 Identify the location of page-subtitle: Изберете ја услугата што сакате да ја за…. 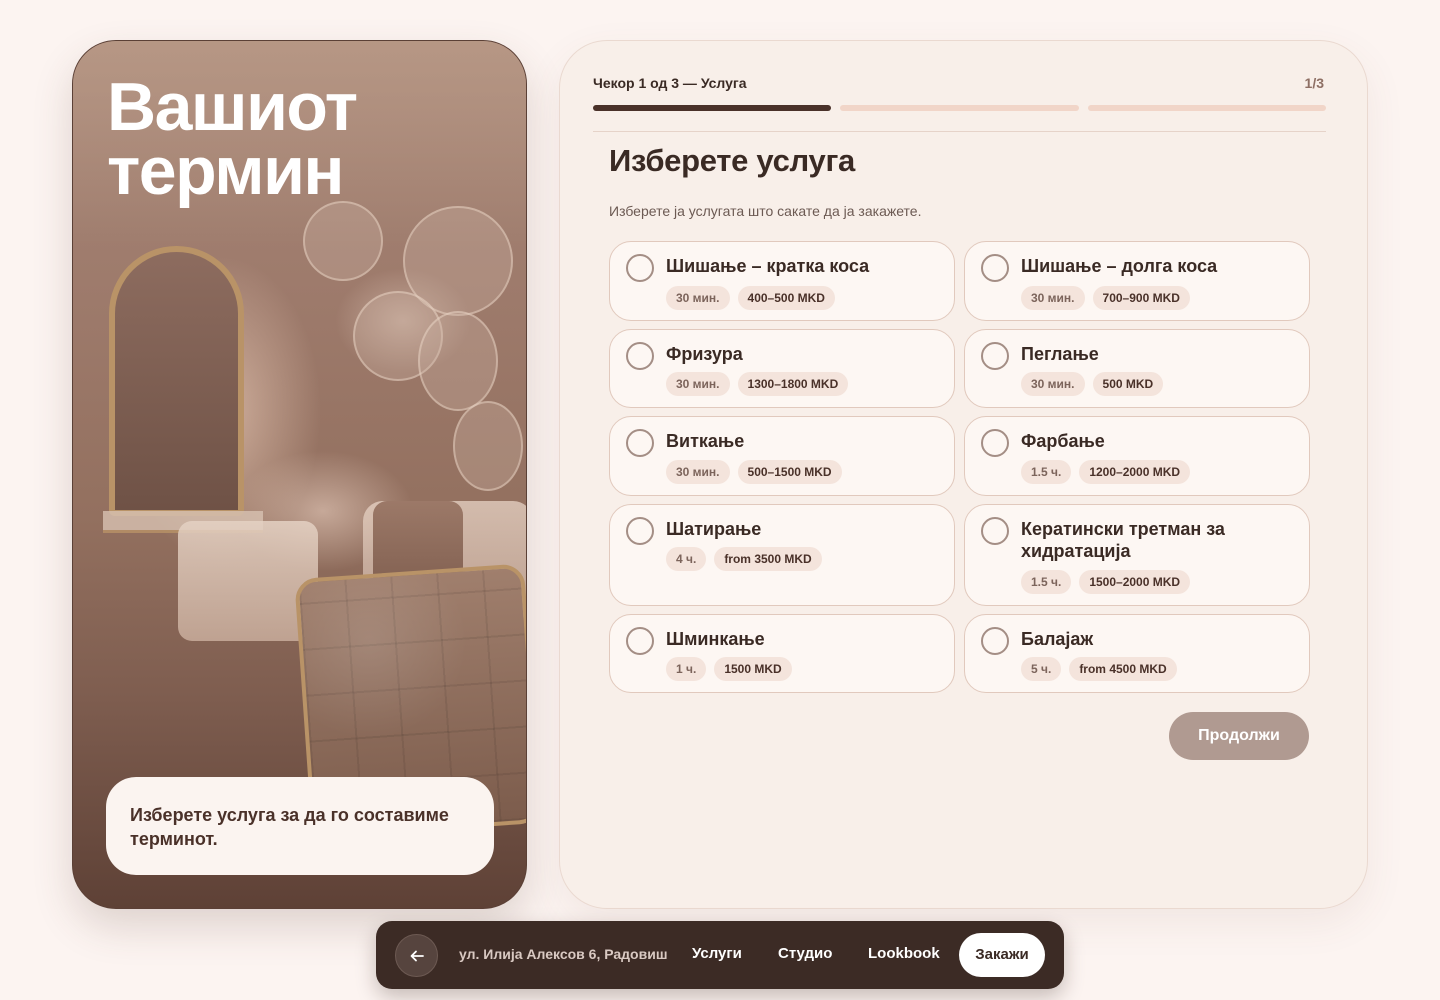
(765, 211).